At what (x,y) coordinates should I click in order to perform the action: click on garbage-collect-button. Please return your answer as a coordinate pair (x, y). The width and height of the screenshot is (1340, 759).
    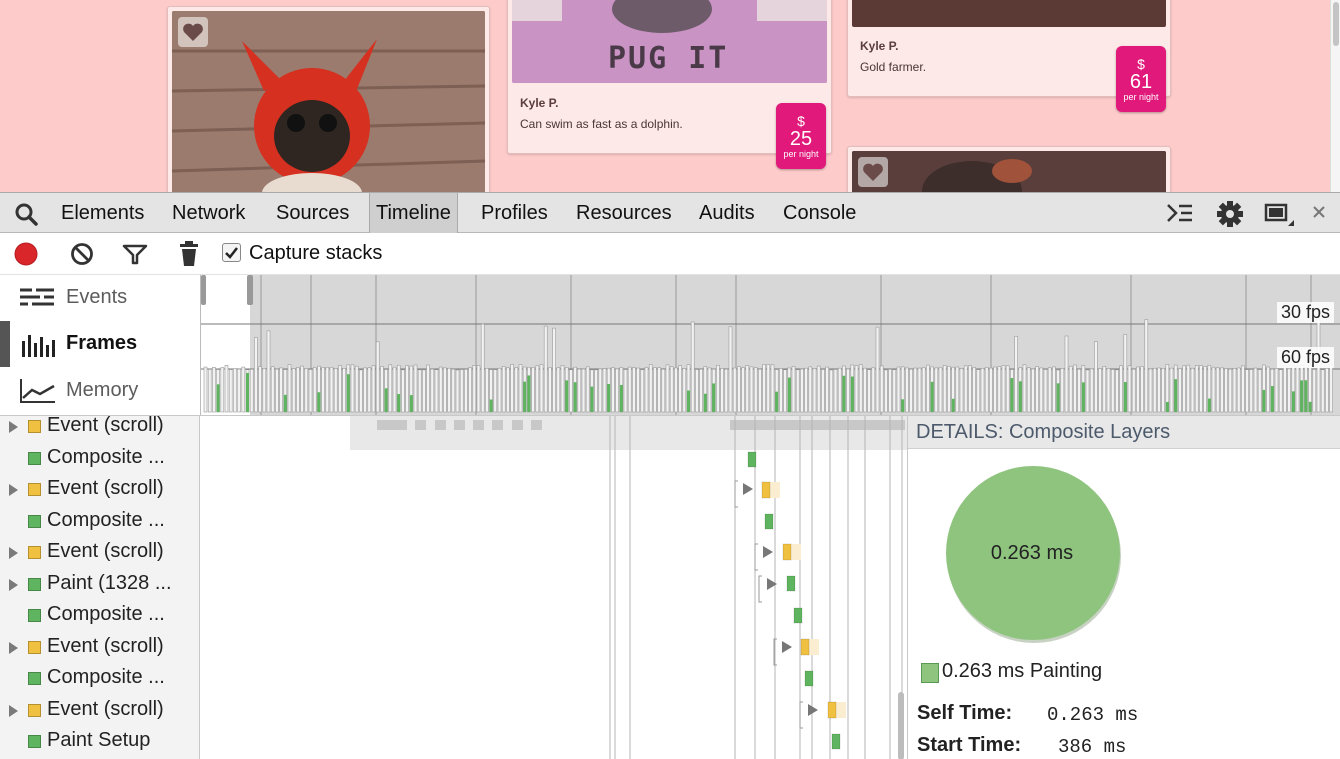
    Looking at the image, I should click on (189, 256).